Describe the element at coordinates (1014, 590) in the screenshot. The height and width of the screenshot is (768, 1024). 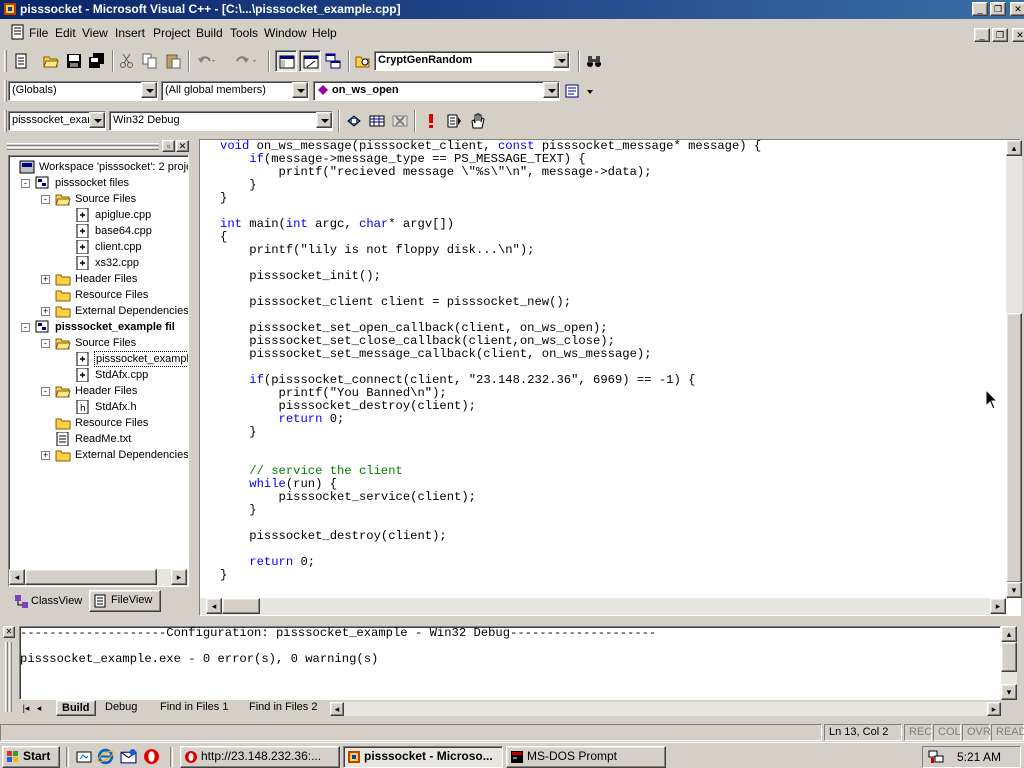
I see `scroll-down-button: ▾` at that location.